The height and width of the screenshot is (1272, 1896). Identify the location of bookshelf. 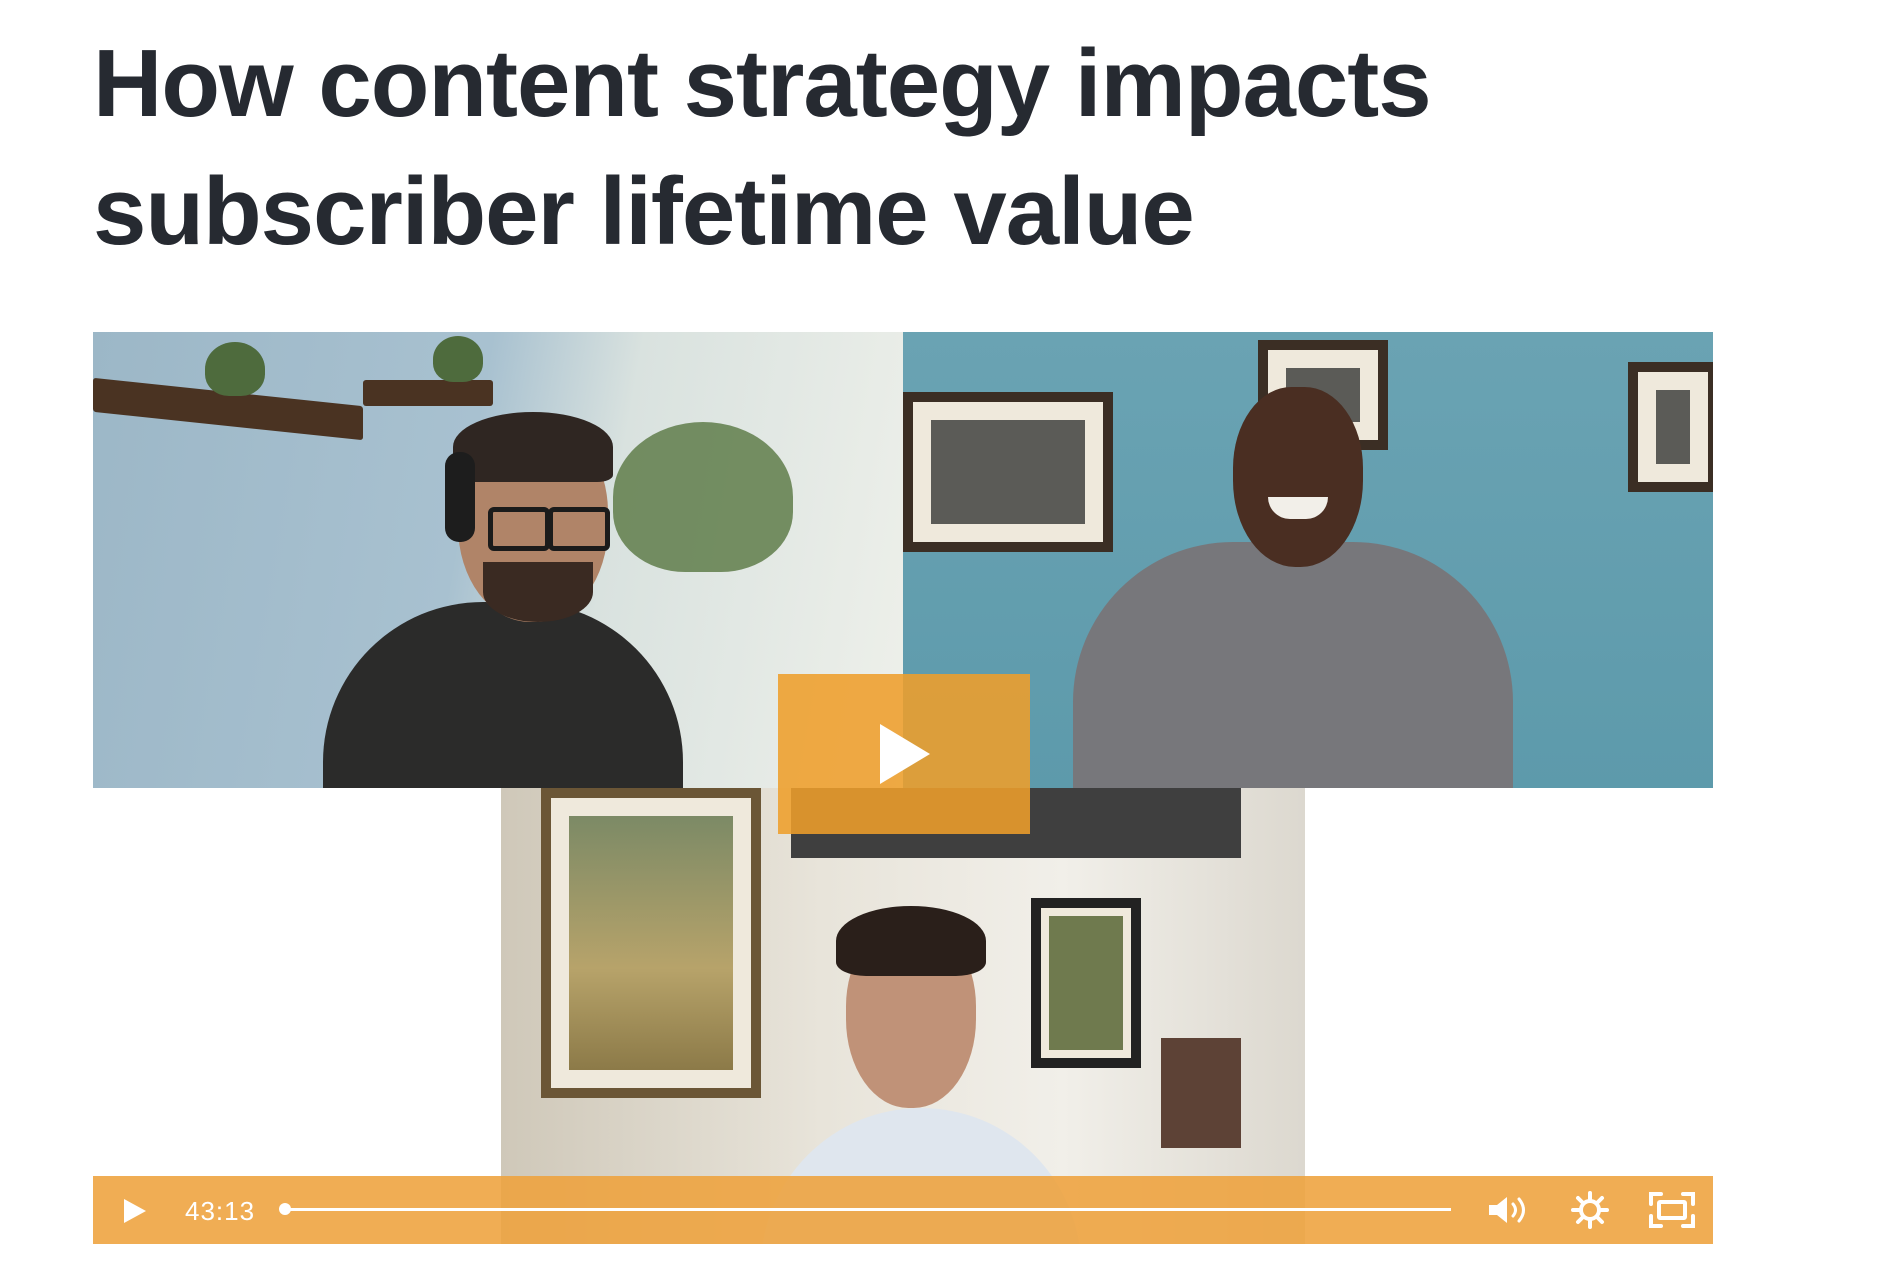
(1201, 1093).